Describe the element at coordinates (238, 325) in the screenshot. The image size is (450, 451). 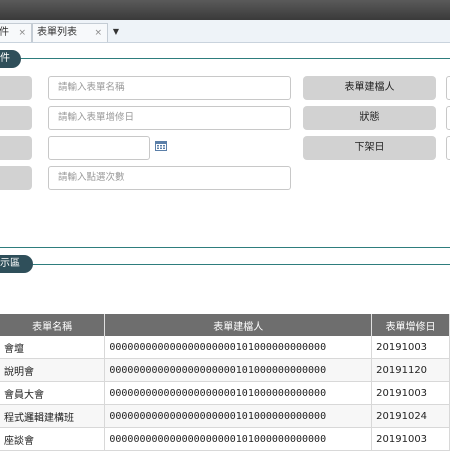
I see `column-header-creator: 表單建檔人` at that location.